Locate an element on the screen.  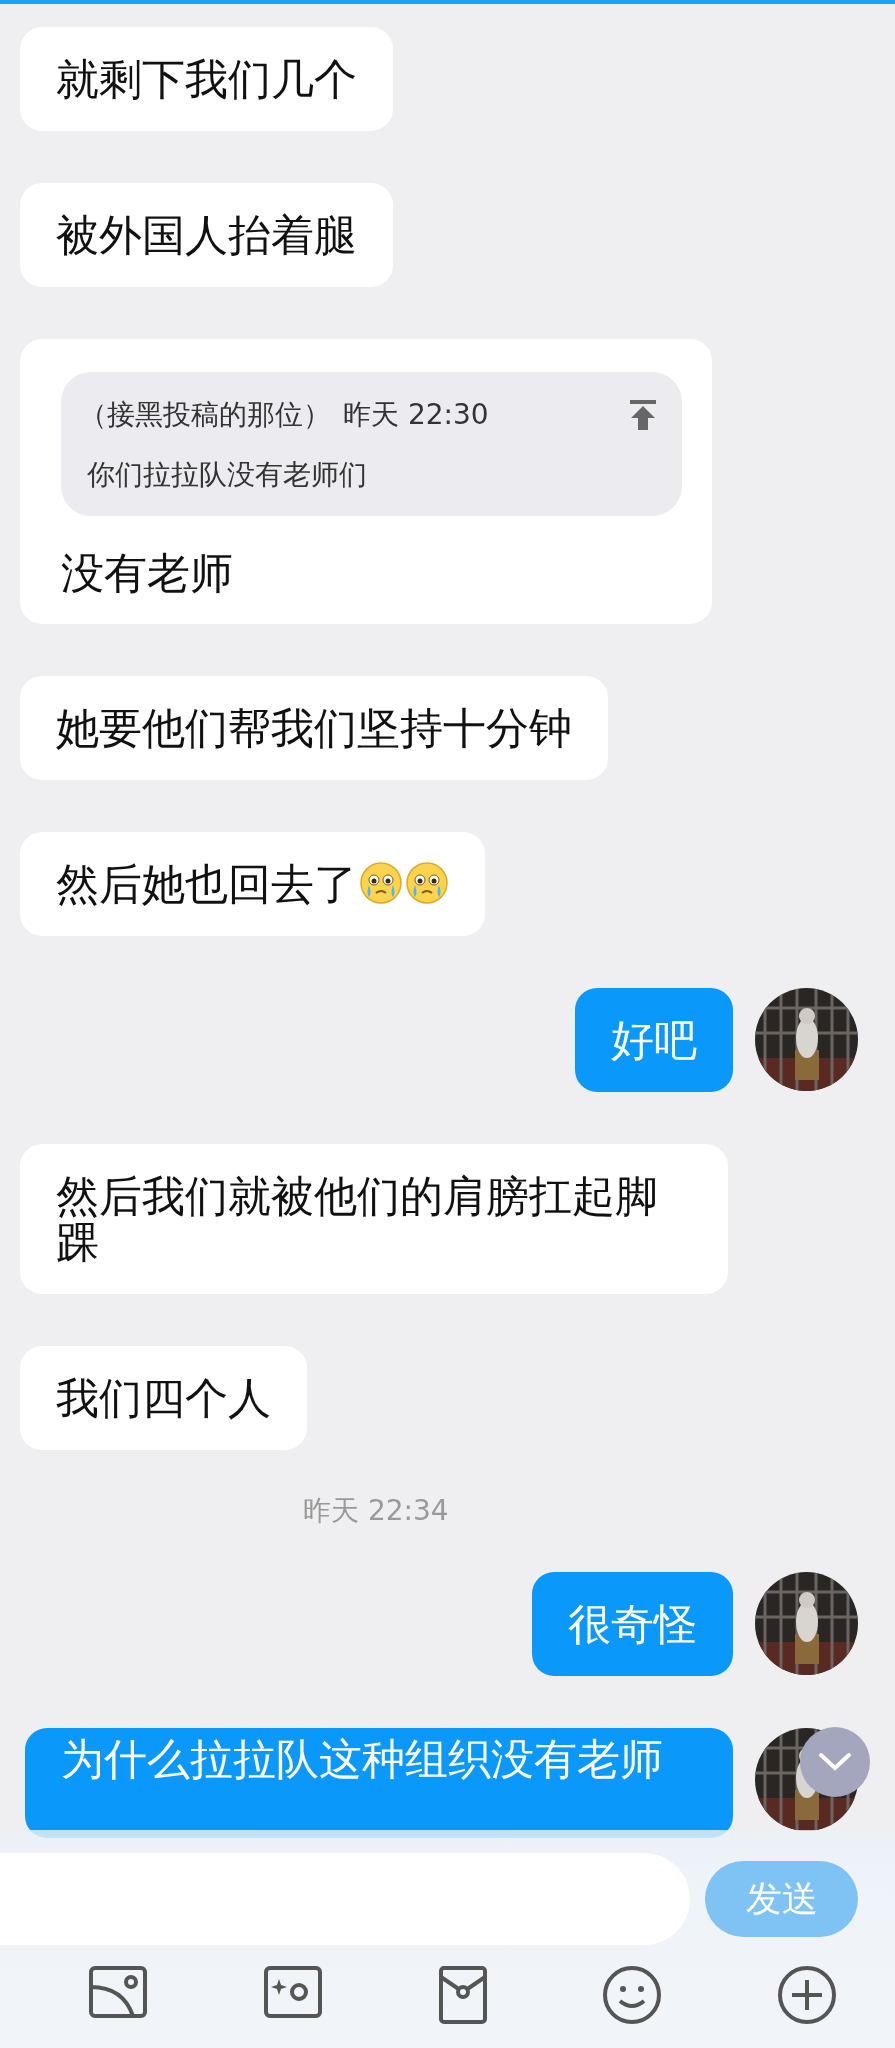
message-text: 就剩下我们几个 is located at coordinates (206, 79).